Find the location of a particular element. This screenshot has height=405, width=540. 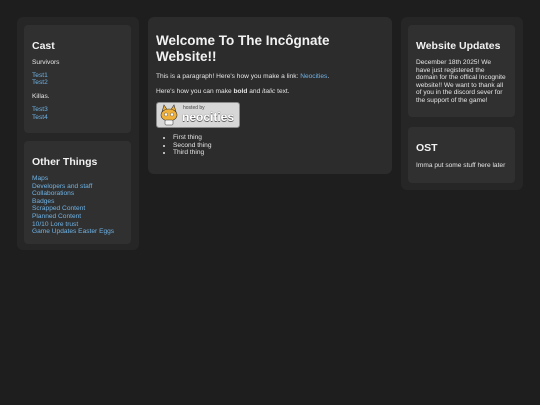

hosted-by-neocities-badge: hosted by neocities is located at coordinates (198, 115).